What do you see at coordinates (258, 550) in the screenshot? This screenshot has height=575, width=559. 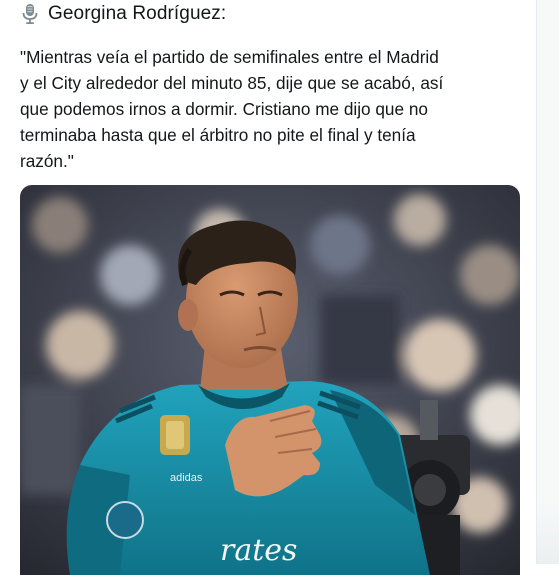 I see `jersey-sponsor-text: rates` at bounding box center [258, 550].